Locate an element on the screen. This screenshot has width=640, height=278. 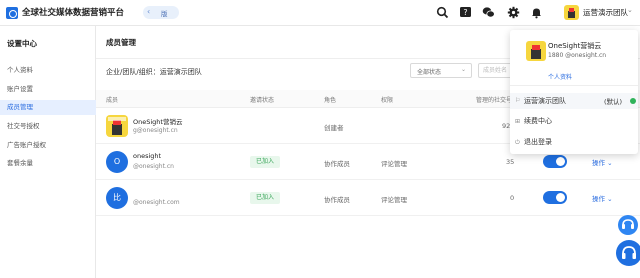
member-name: onesight is located at coordinates (147, 156).